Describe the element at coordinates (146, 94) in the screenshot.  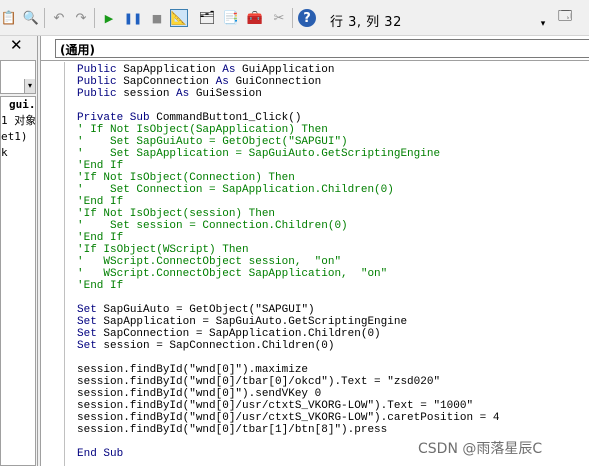
I see `code-token: session` at that location.